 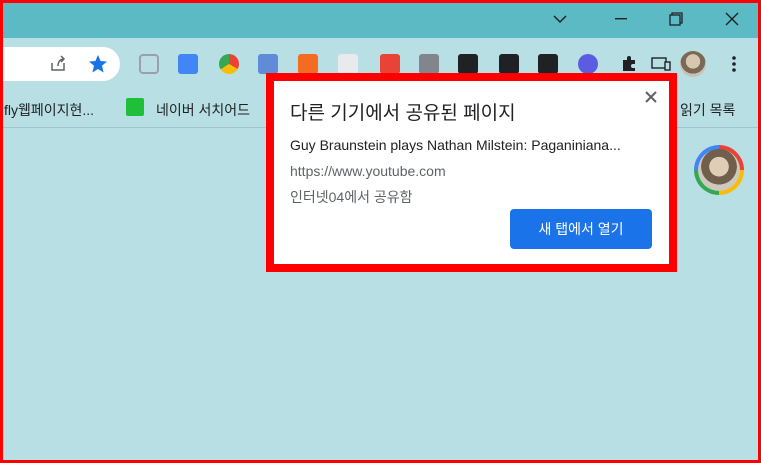 I want to click on text-icon, so click(x=268, y=64).